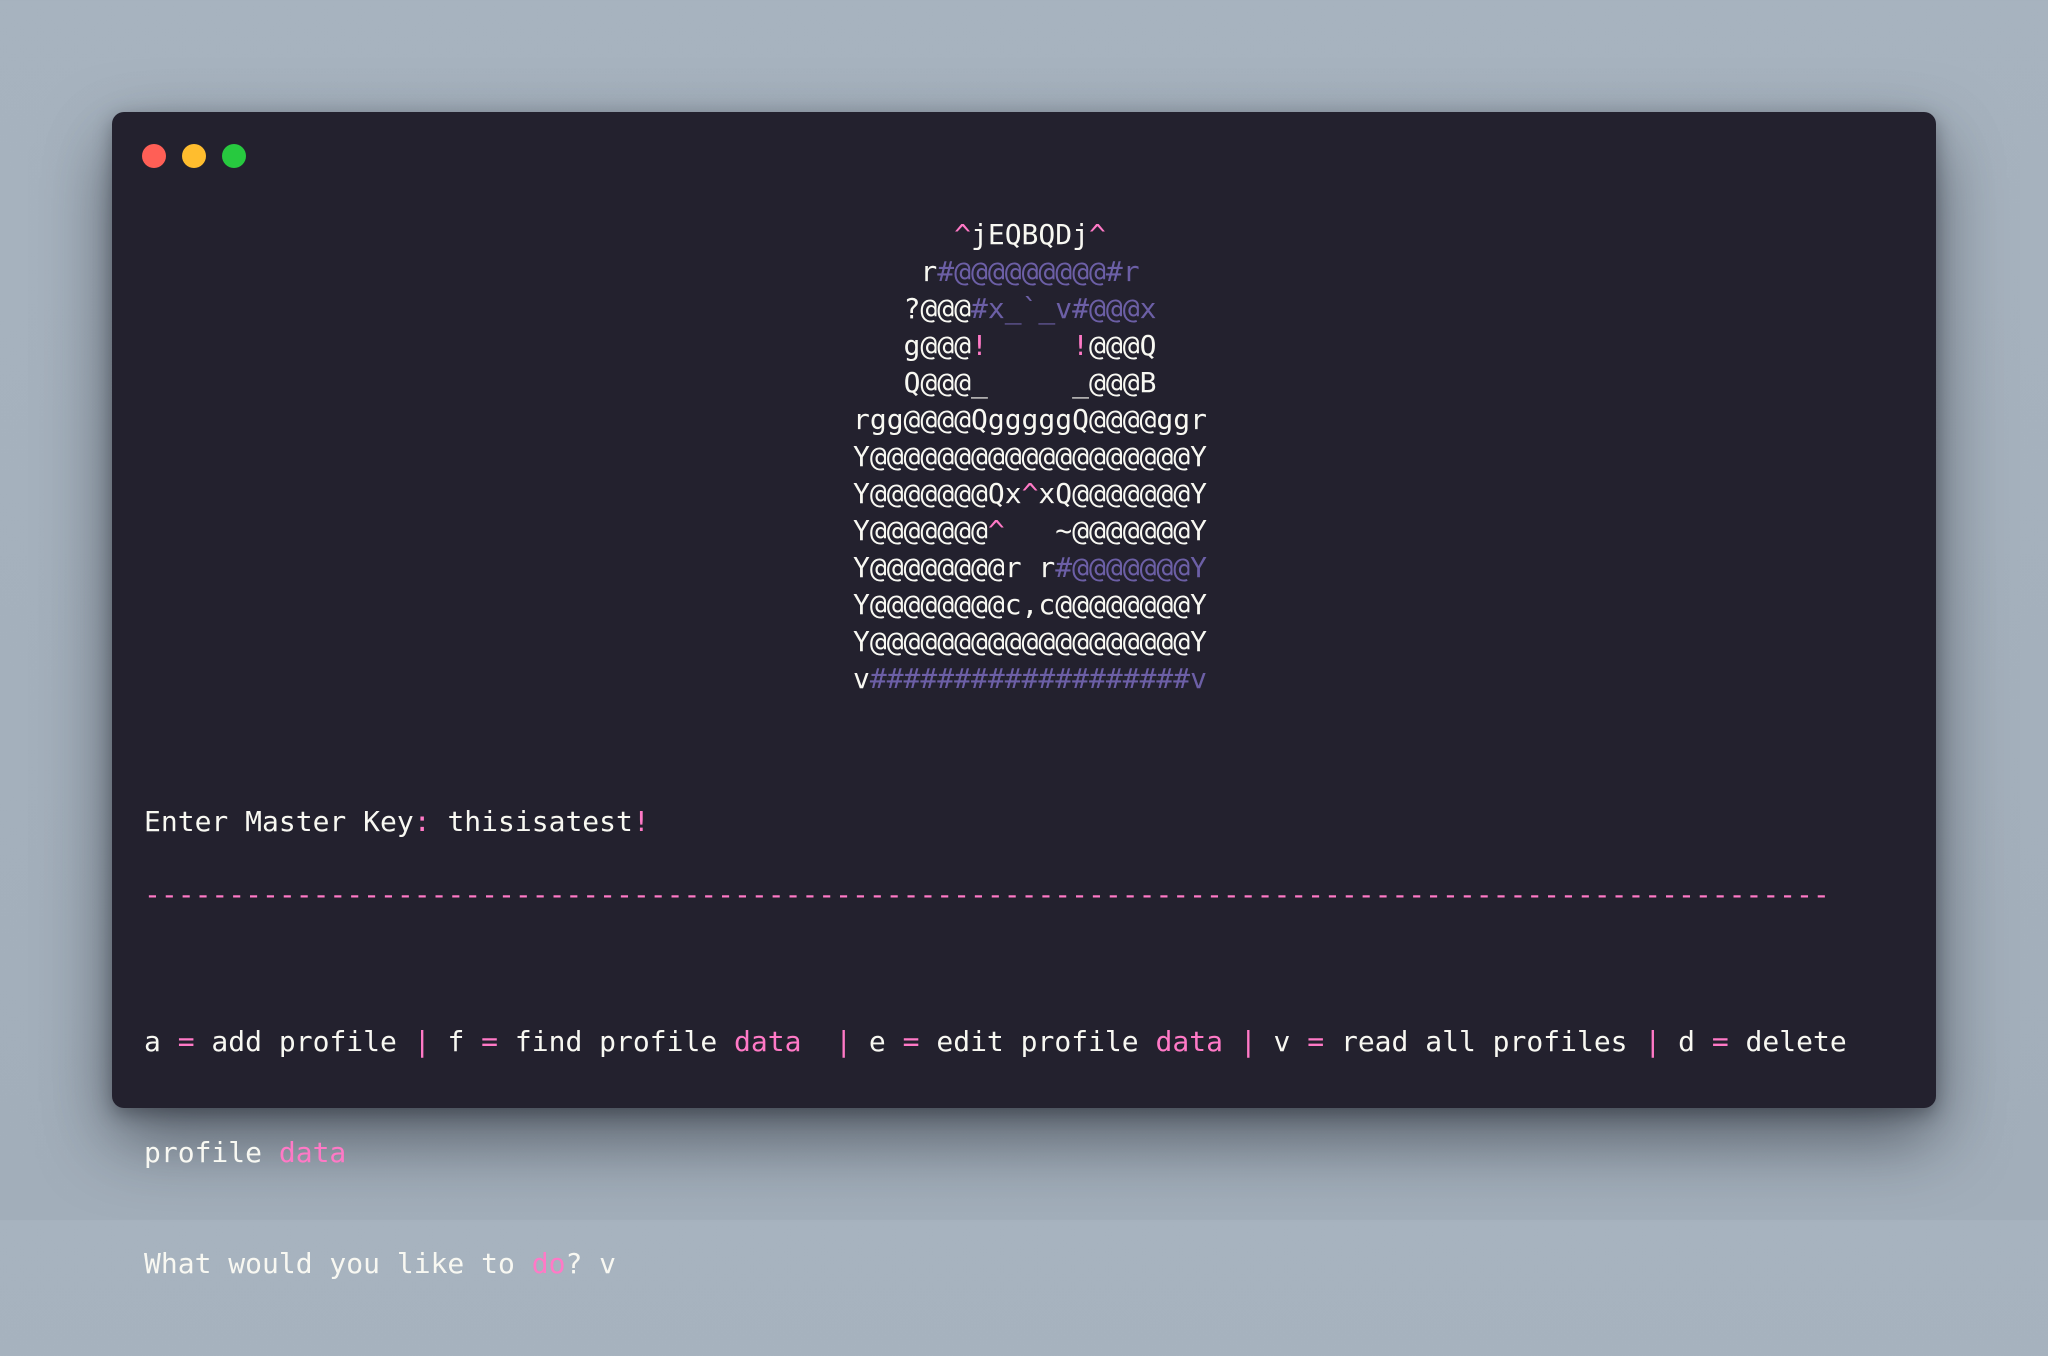  I want to click on menu-segment: delete, so click(1787, 1041).